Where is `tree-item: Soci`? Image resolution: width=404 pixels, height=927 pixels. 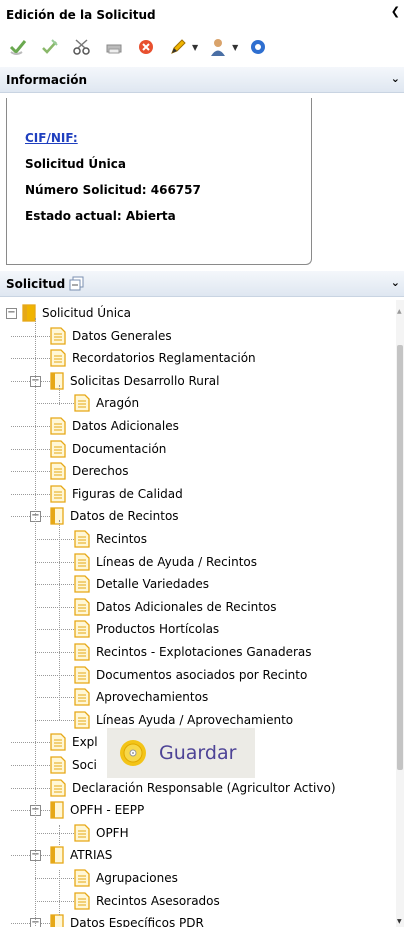 tree-item: Soci is located at coordinates (73, 765).